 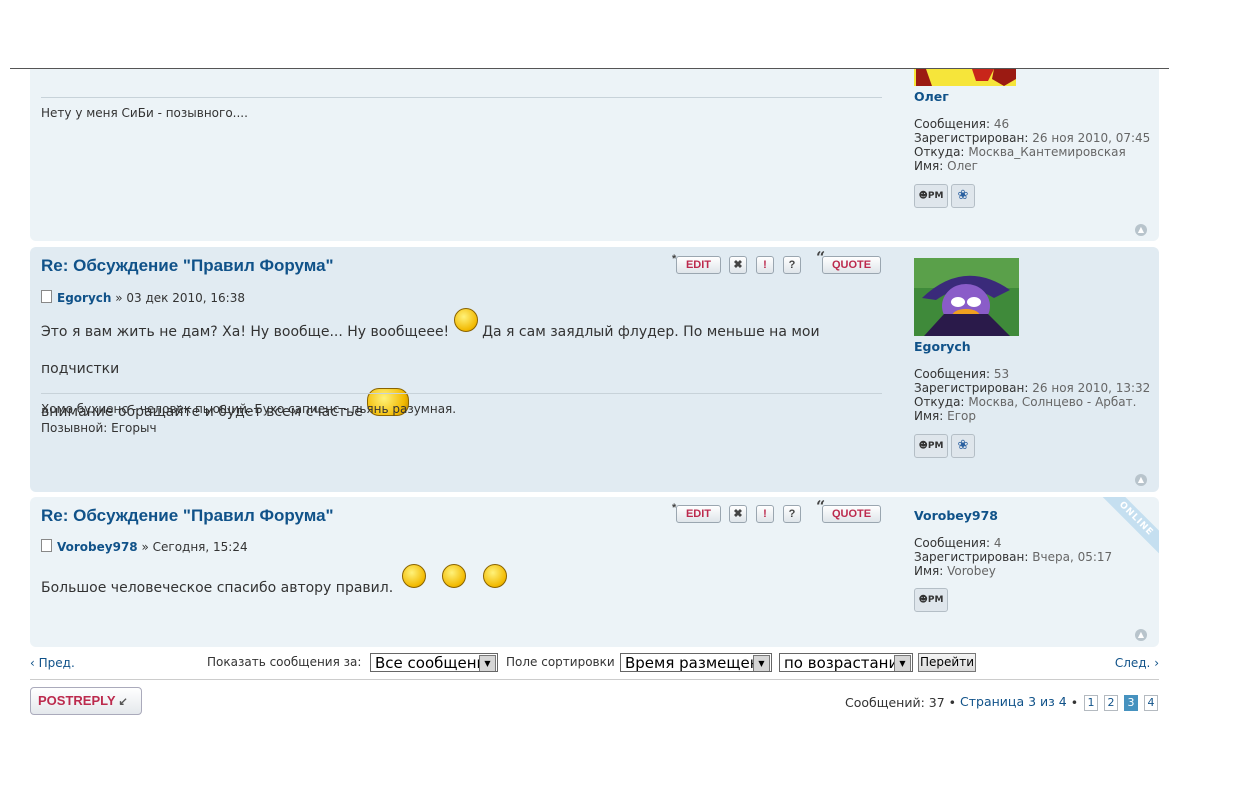 I want to click on post-reply-label: POSTREPLY, so click(x=77, y=700).